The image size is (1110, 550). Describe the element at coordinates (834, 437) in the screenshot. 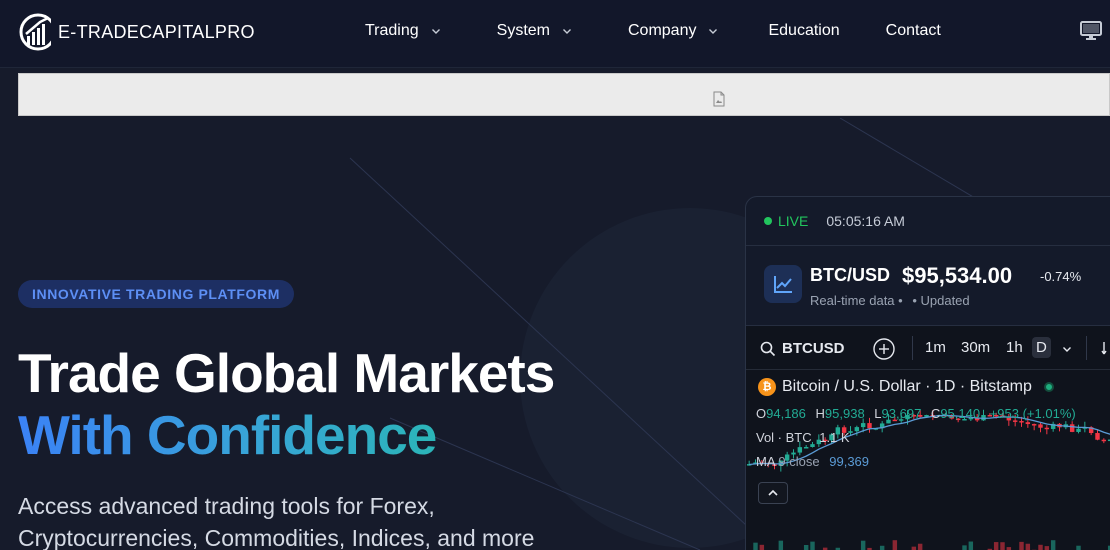

I see `volume-value: 1.1 K` at that location.